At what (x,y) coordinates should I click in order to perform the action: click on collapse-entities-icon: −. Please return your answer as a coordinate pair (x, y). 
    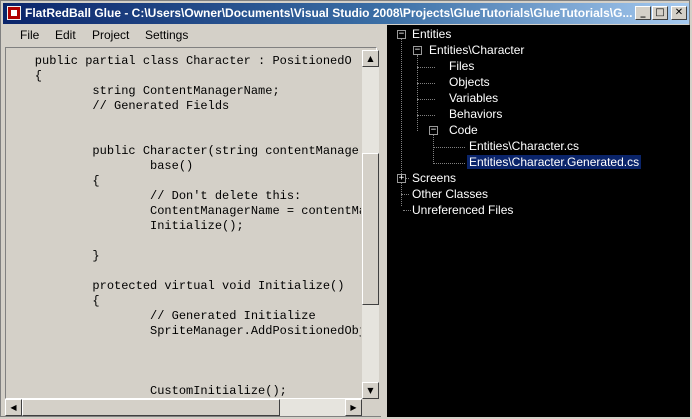
    Looking at the image, I should click on (401, 34).